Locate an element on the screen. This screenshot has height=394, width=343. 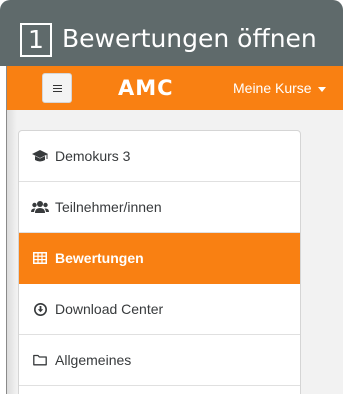
nav-item-label: Teilnehmer/innen is located at coordinates (108, 207).